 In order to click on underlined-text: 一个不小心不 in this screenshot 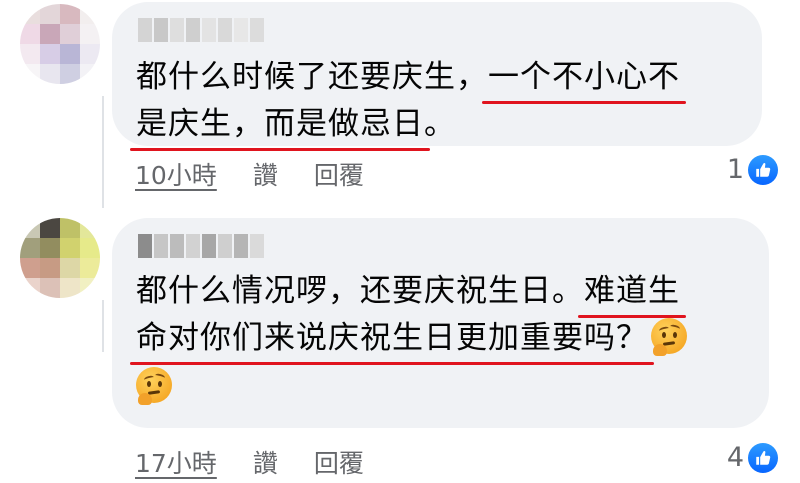, I will do `click(584, 77)`.